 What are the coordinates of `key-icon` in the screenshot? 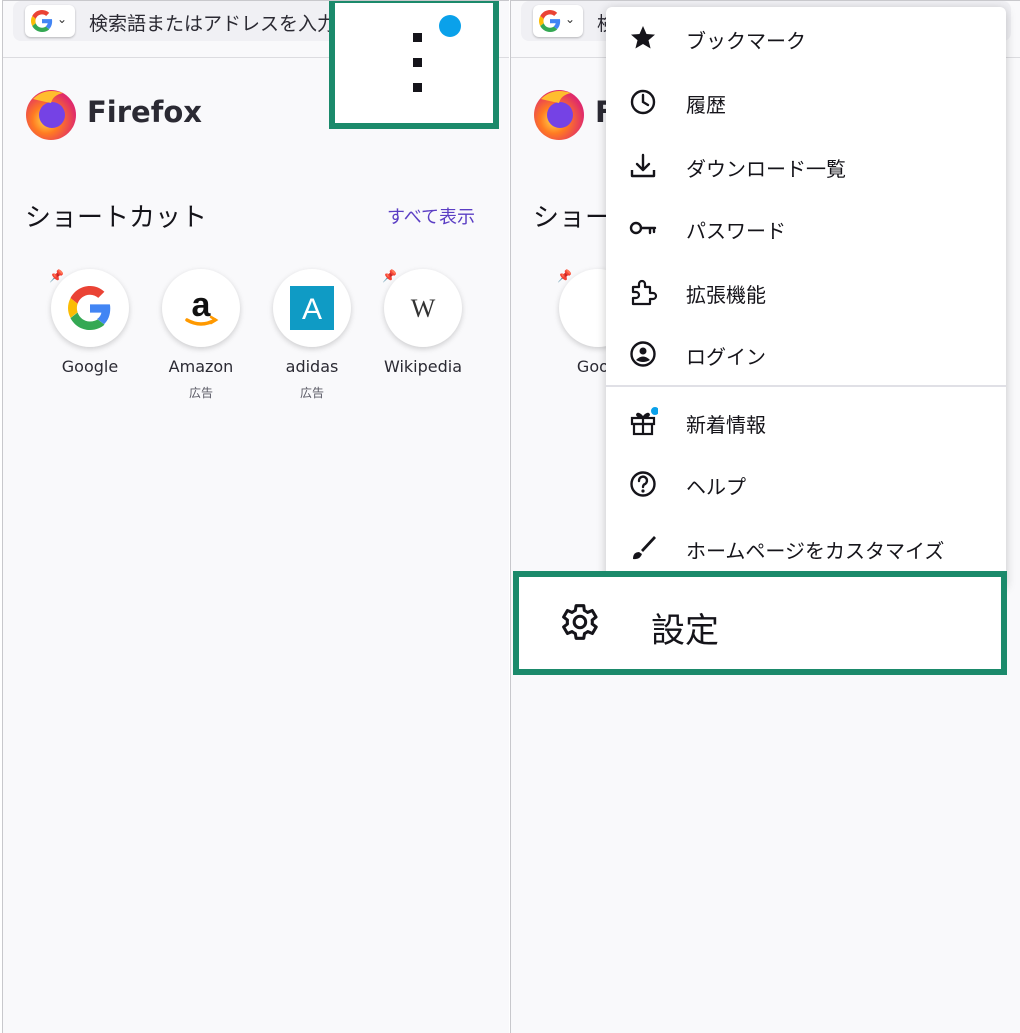 It's located at (643, 228).